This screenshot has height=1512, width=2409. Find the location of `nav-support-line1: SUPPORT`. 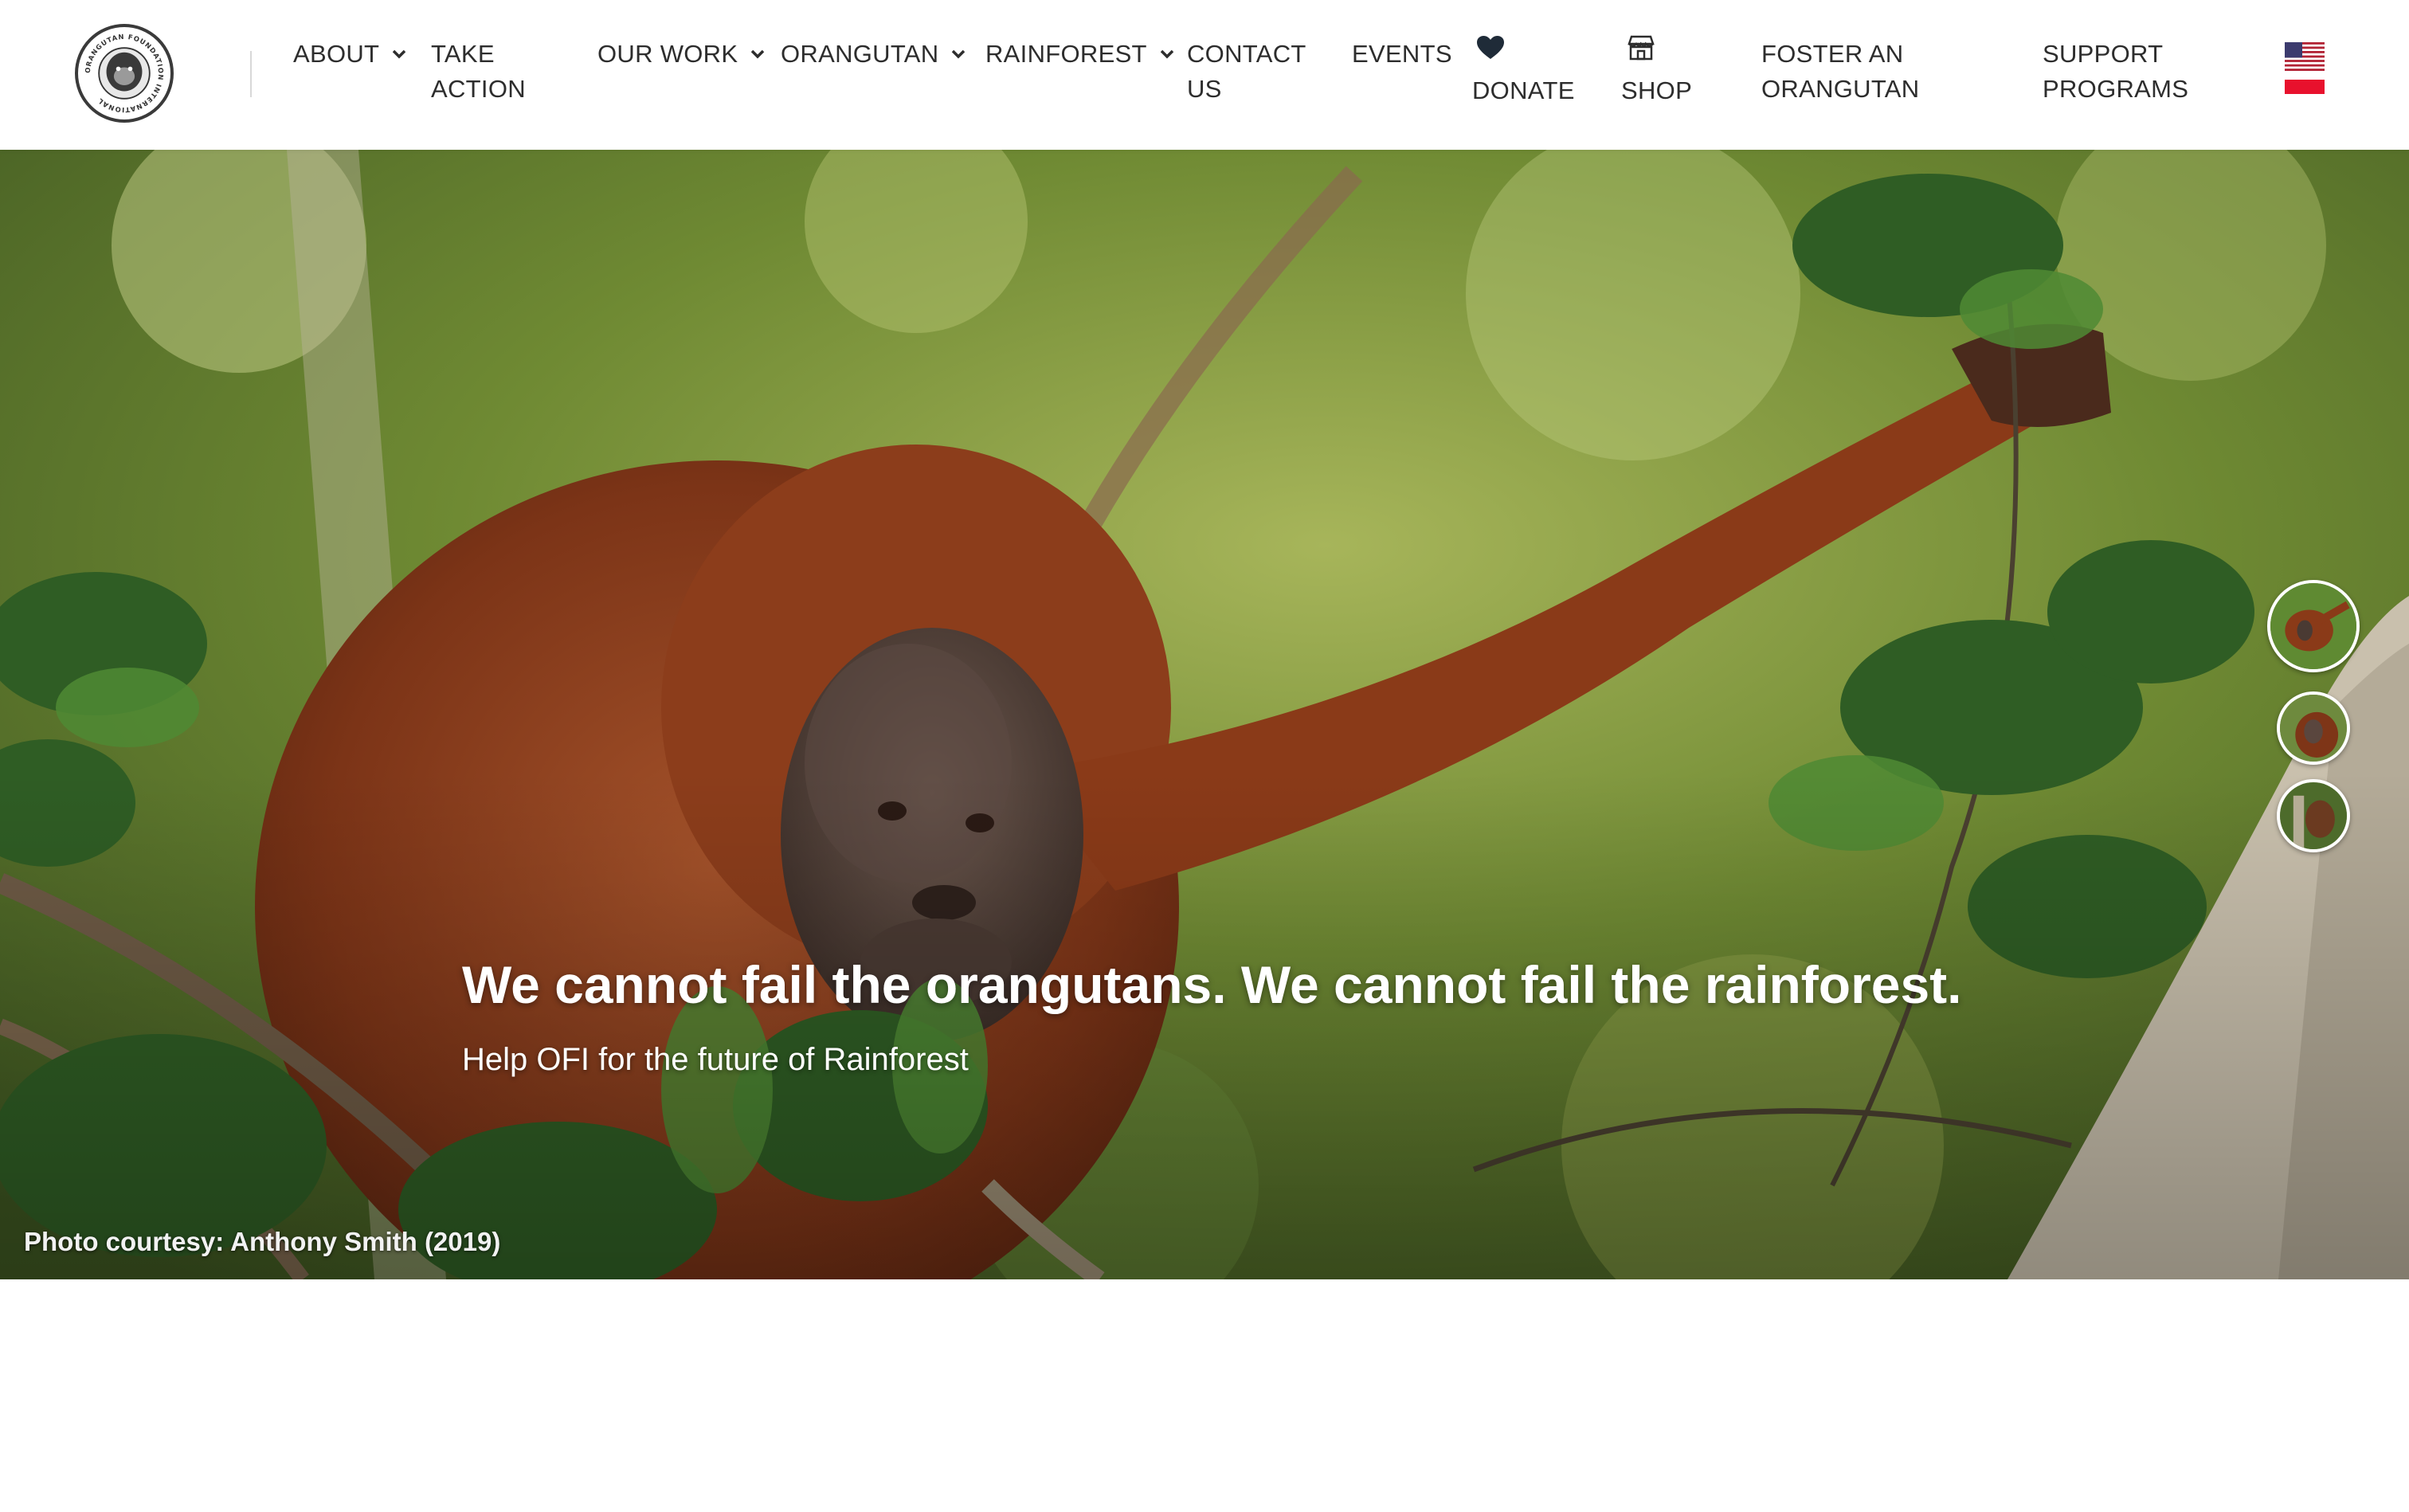

nav-support-line1: SUPPORT is located at coordinates (2103, 54).